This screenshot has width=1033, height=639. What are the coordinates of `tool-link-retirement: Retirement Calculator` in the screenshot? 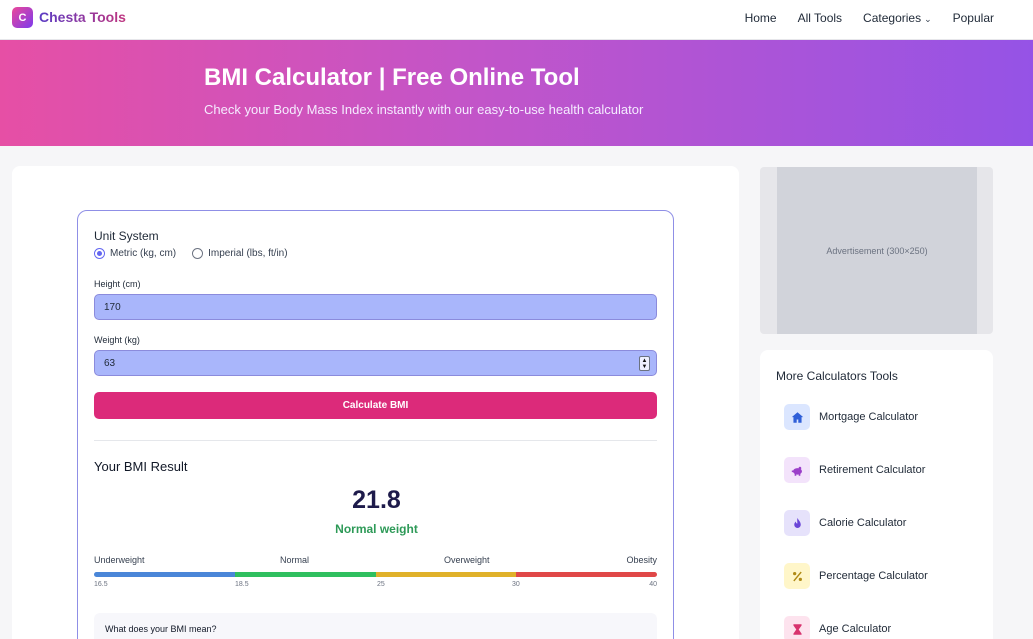 It's located at (854, 470).